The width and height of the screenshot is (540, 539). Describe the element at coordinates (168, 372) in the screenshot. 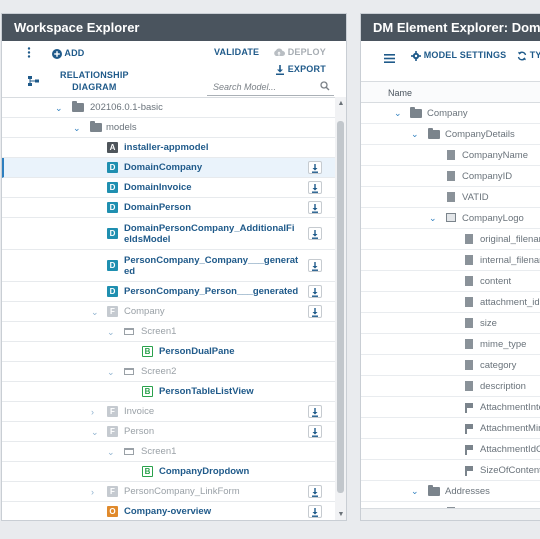

I see `tree-row-screen: ⌄ Screen2` at that location.